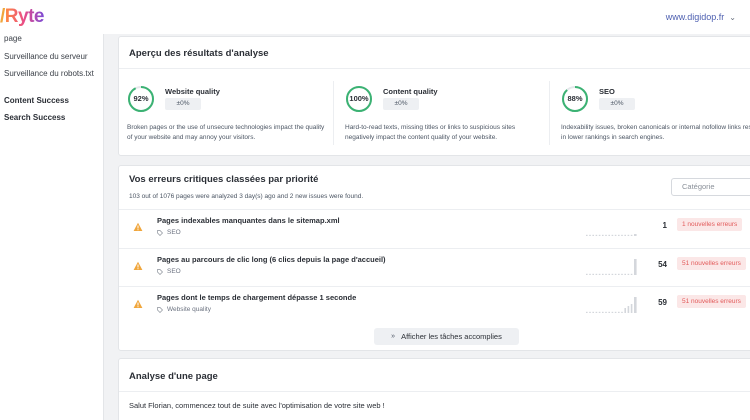 Image resolution: width=750 pixels, height=420 pixels. Describe the element at coordinates (575, 98) in the screenshot. I see `score-value: 88%` at that location.